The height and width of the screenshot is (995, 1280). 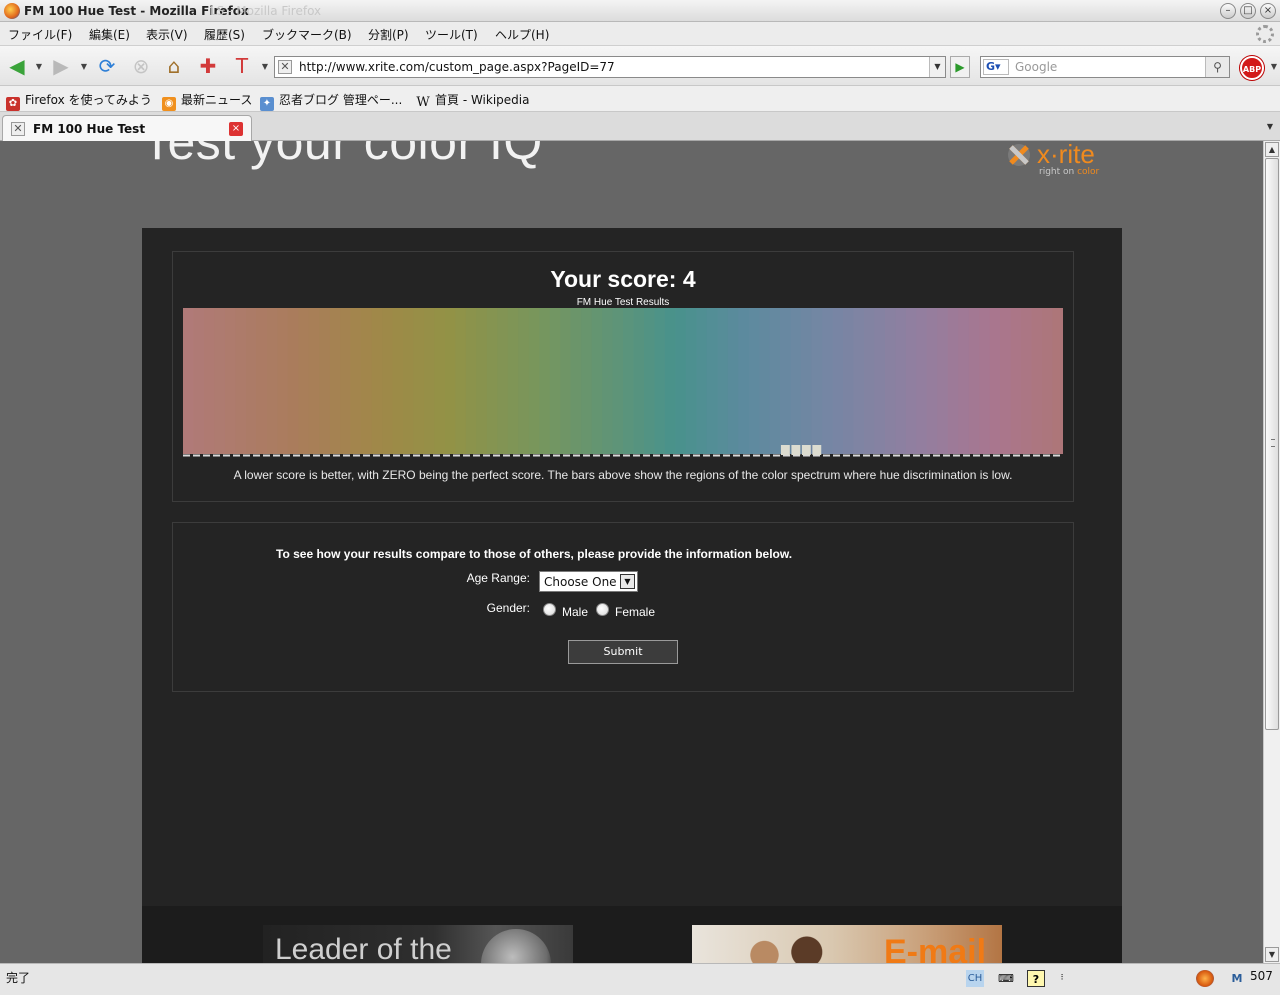 I want to click on search-magnifier-icon: ⚲, so click(x=1217, y=67).